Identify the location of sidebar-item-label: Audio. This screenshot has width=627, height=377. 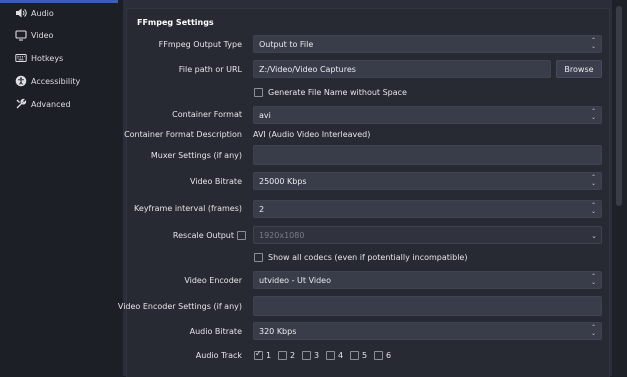
(42, 13).